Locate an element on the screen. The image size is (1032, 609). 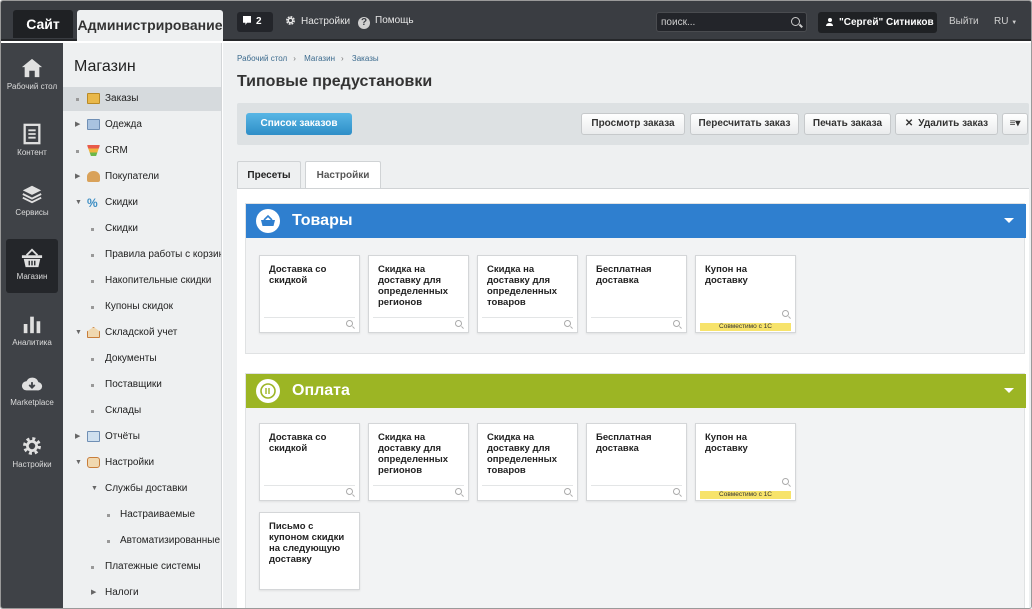
tab-site: Сайт is located at coordinates (43, 24).